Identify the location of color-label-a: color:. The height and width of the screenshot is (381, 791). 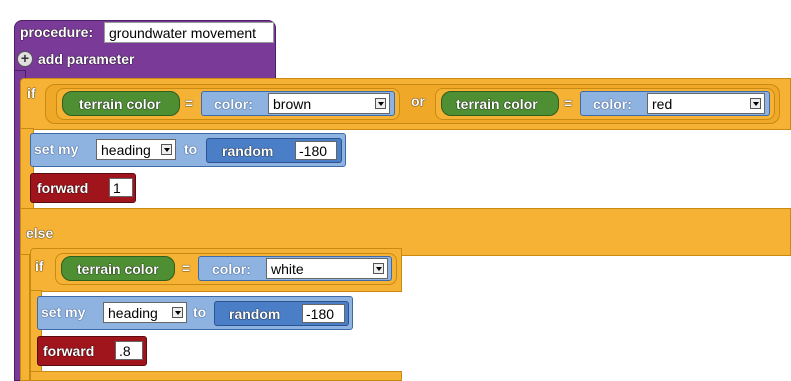
(233, 104).